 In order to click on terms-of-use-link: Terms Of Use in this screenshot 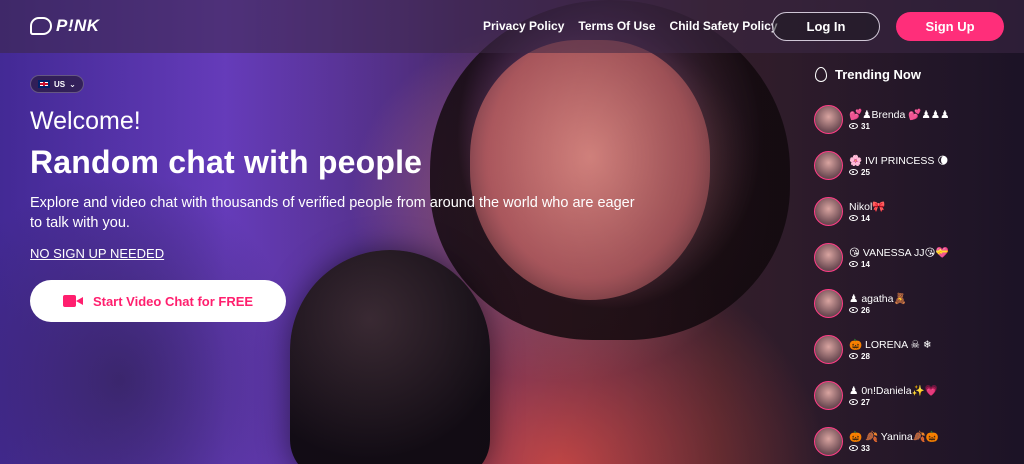, I will do `click(616, 26)`.